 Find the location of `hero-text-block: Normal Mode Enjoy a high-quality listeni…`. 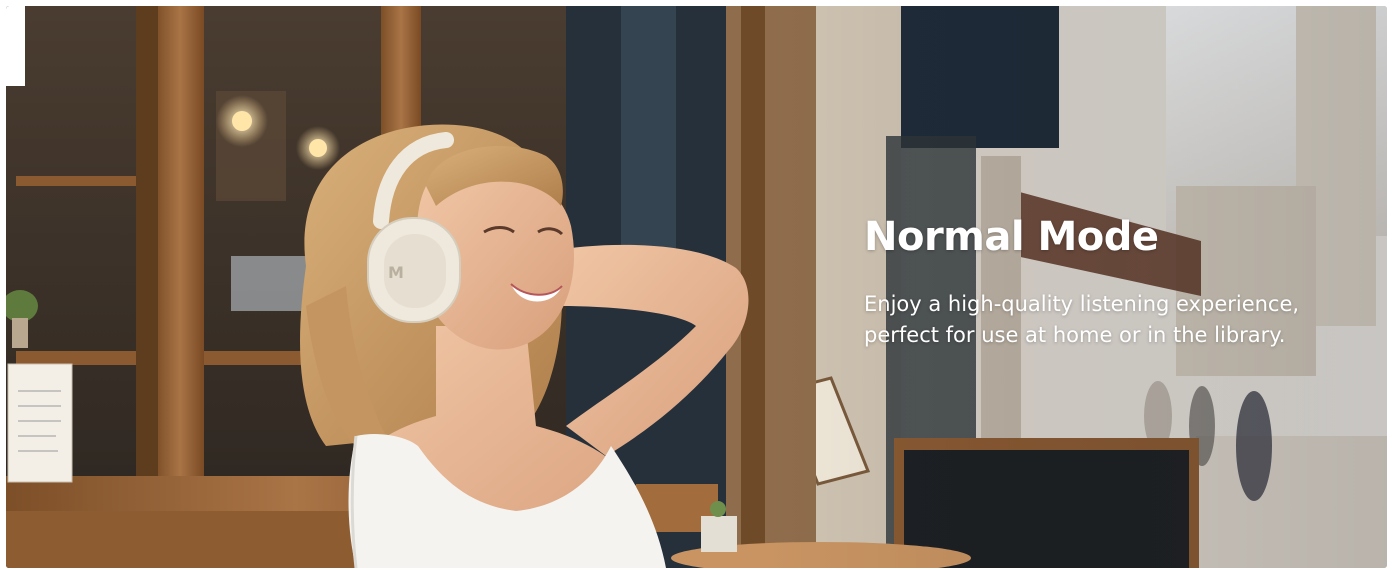

hero-text-block: Normal Mode Enjoy a high-quality listeni… is located at coordinates (1119, 281).